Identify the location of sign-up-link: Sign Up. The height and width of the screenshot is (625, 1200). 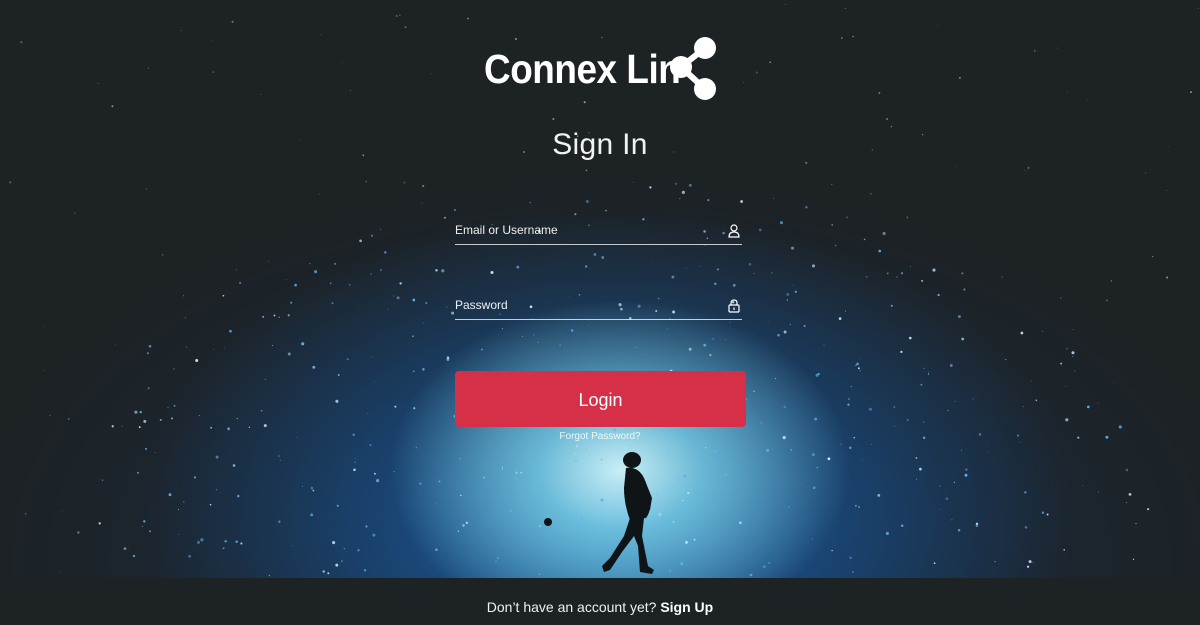
(686, 607).